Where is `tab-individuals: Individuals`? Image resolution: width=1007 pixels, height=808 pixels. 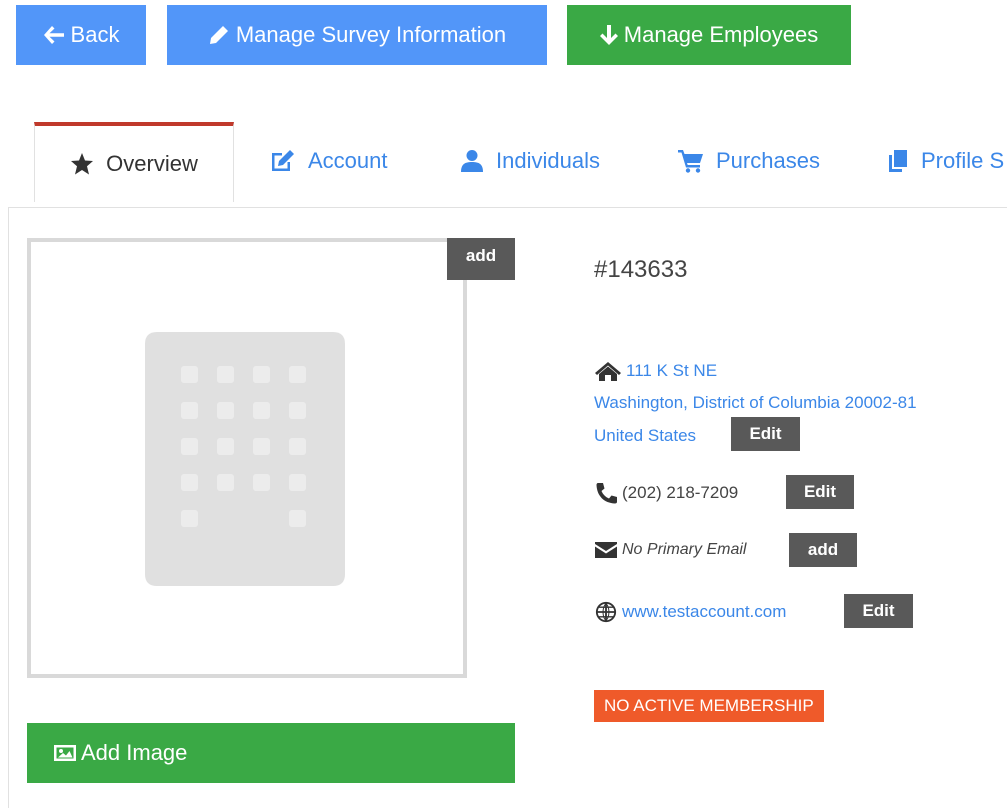 tab-individuals: Individuals is located at coordinates (530, 161).